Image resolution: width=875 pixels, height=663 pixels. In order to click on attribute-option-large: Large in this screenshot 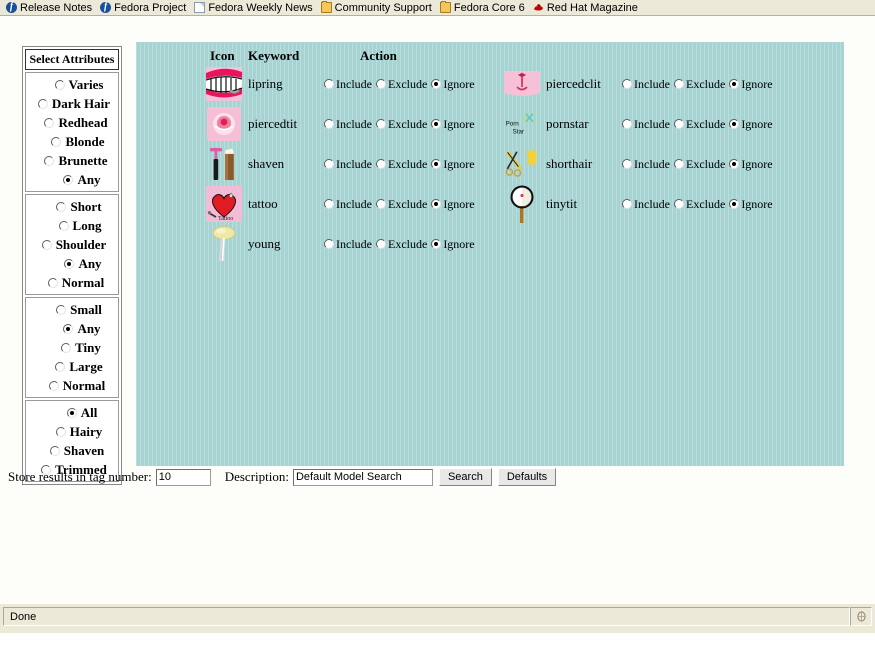, I will do `click(72, 366)`.